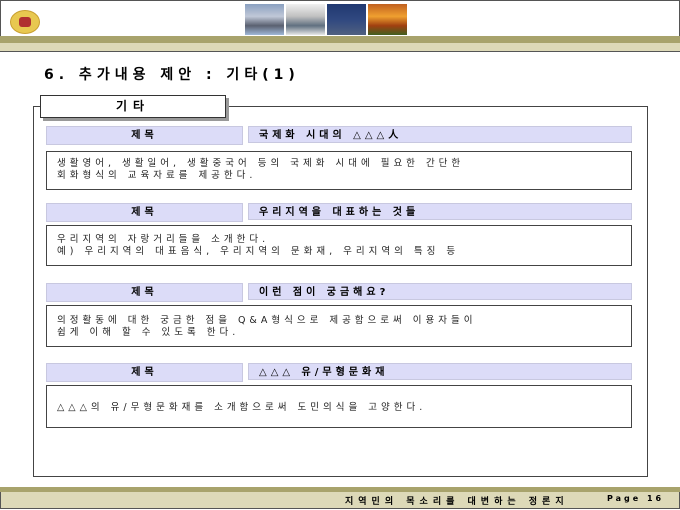 Image resolution: width=680 pixels, height=510 pixels. I want to click on section-body: △△△의 유/무형문화재를 소개함으로써 도민의식을 고양한다., so click(339, 406).